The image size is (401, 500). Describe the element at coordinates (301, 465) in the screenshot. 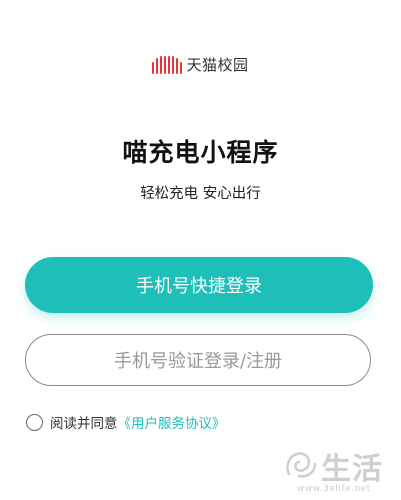

I see `watermark-logo-icon` at that location.